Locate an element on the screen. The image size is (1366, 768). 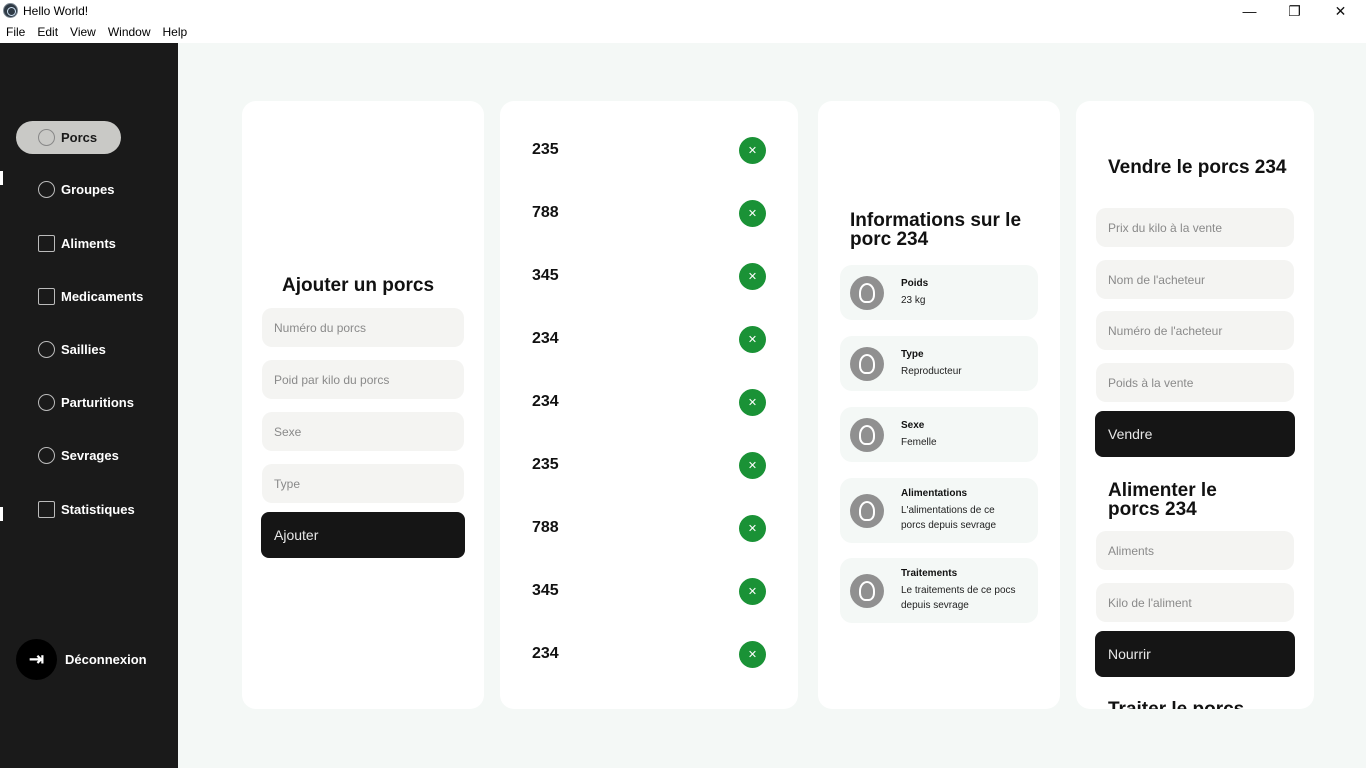
sidebar-item-sevrages: Sevrages is located at coordinates (67, 455).